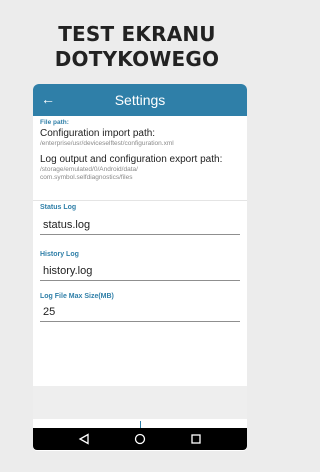  What do you see at coordinates (59, 254) in the screenshot?
I see `history-log-label: History Log` at bounding box center [59, 254].